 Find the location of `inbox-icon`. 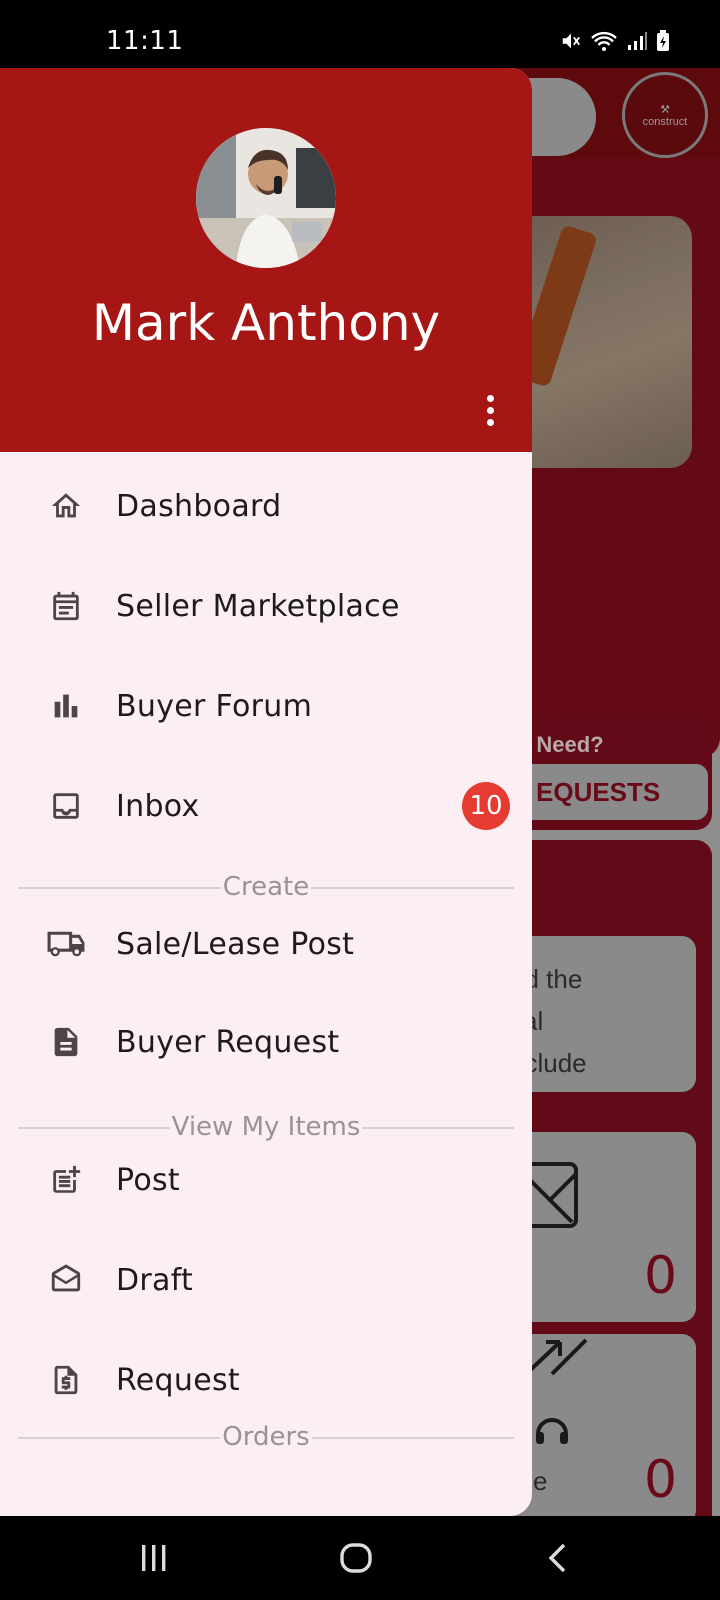

inbox-icon is located at coordinates (66, 806).